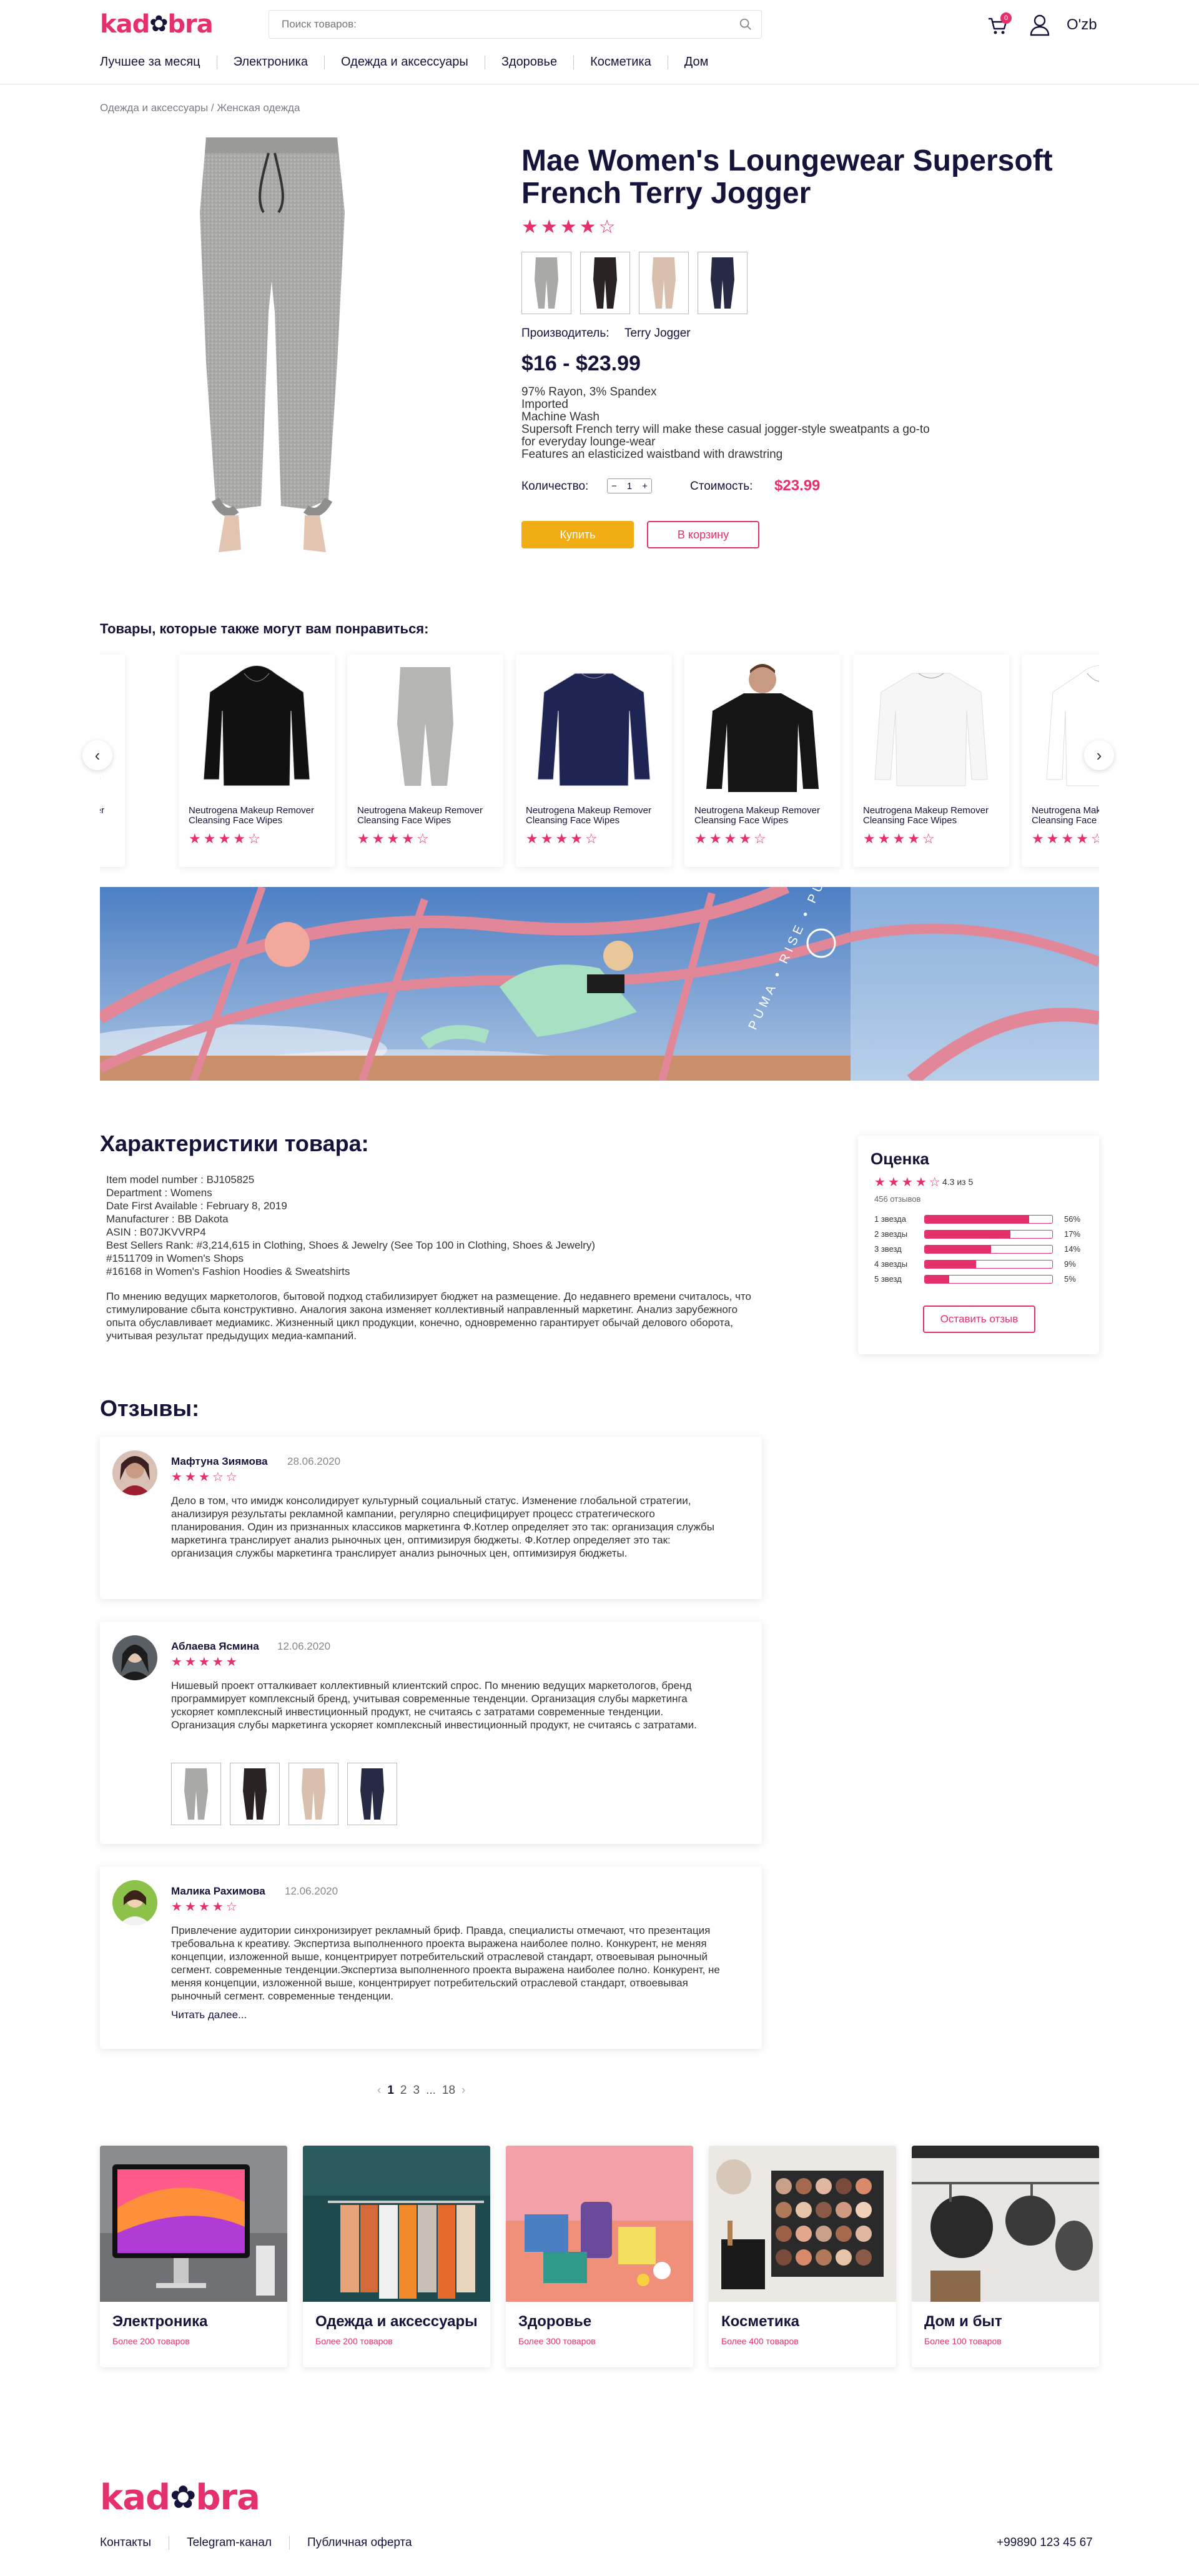 This screenshot has height=2576, width=1199. What do you see at coordinates (126, 2543) in the screenshot?
I see `footer-link-contacts: Контакты` at bounding box center [126, 2543].